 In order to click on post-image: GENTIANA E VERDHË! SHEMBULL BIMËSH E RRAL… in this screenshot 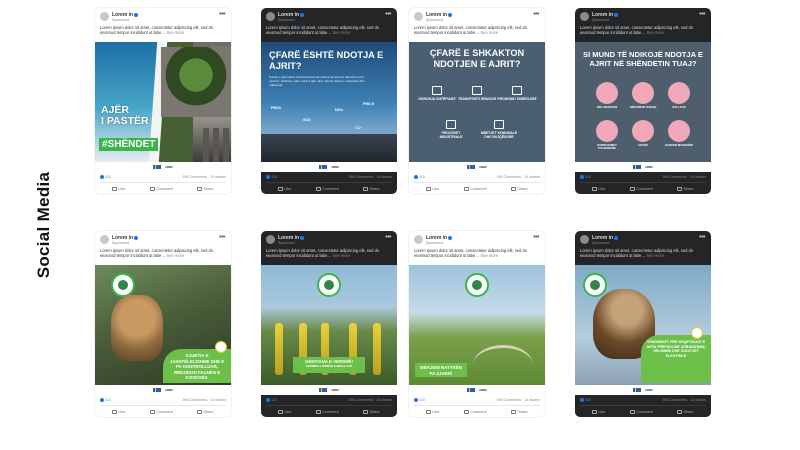, I will do `click(329, 325)`.